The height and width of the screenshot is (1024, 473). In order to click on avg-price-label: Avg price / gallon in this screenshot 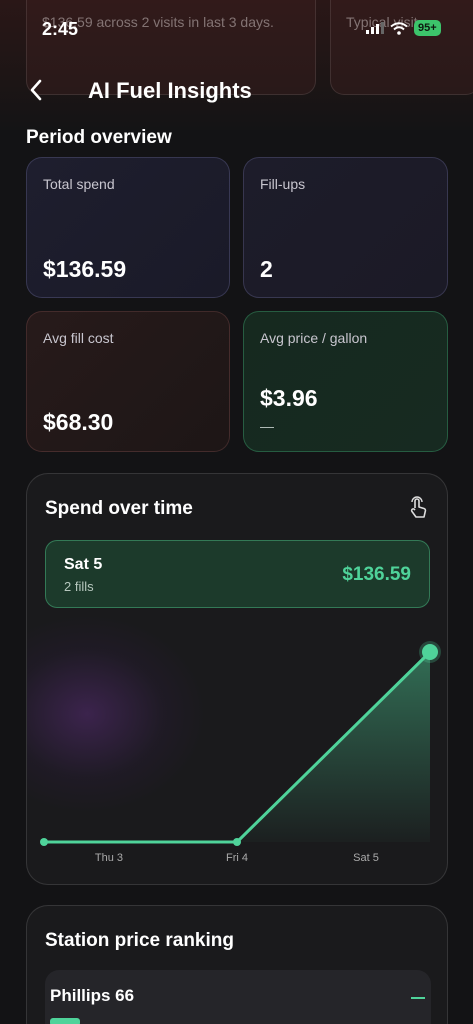, I will do `click(314, 338)`.